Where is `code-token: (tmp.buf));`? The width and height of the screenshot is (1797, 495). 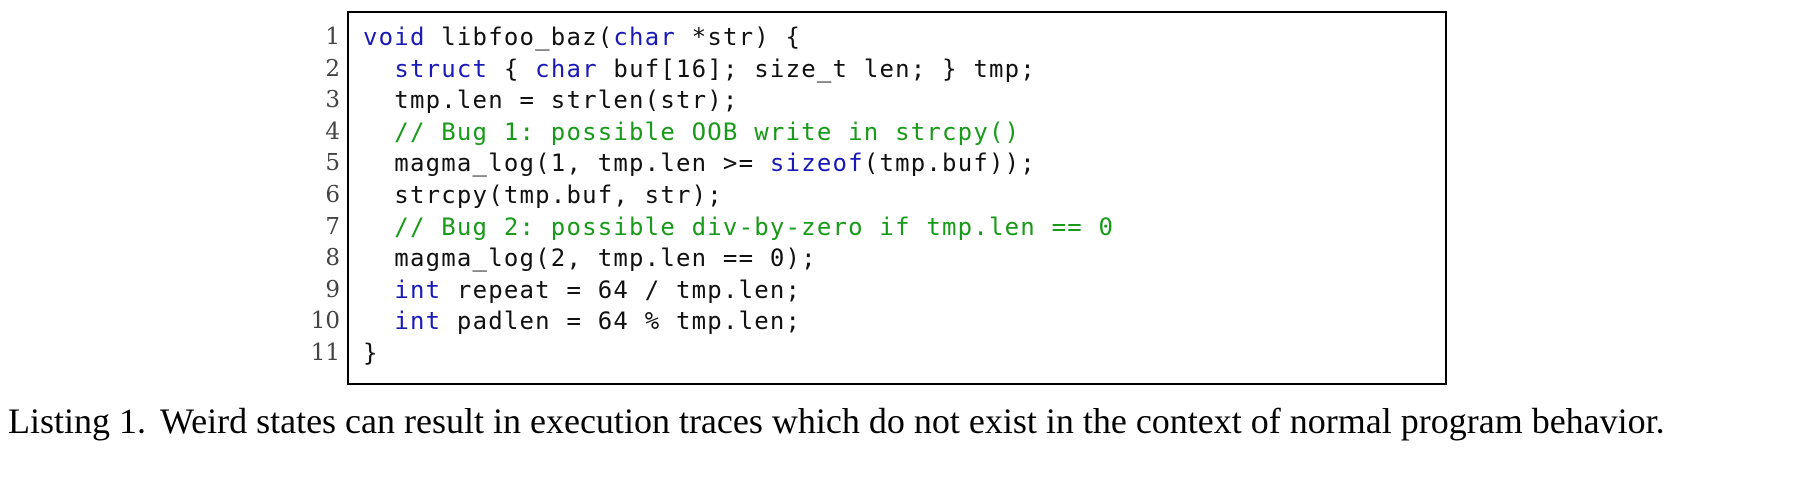
code-token: (tmp.buf)); is located at coordinates (949, 163).